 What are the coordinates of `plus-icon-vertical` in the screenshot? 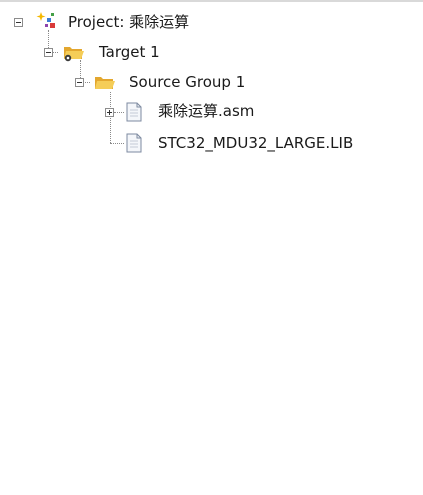 It's located at (109, 112).